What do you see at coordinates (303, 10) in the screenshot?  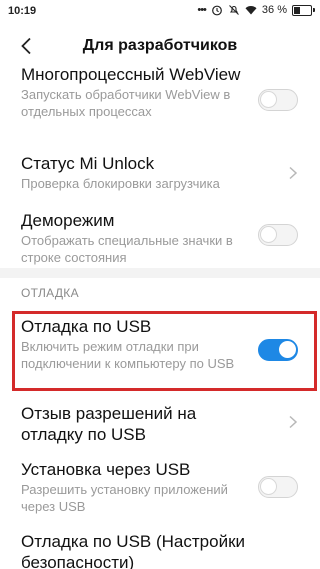 I see `battery-icon` at bounding box center [303, 10].